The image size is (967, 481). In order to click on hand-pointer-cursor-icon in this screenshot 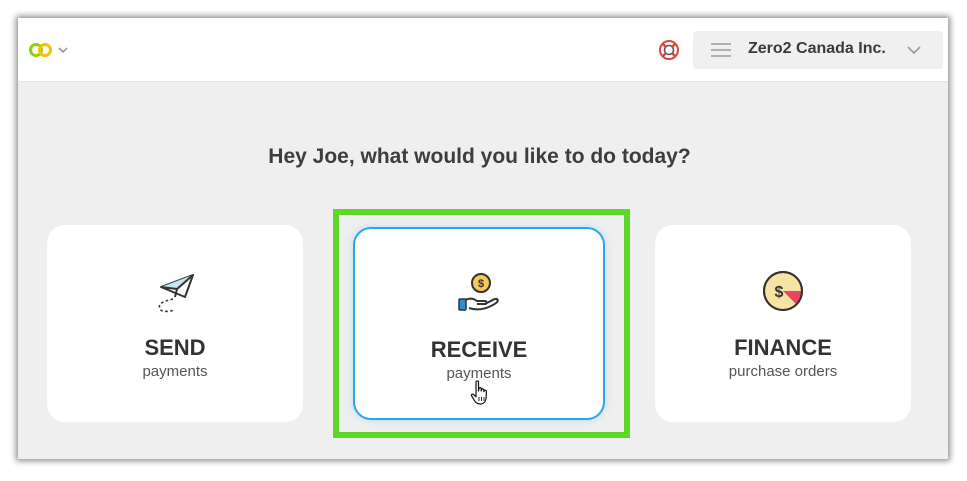, I will do `click(478, 392)`.